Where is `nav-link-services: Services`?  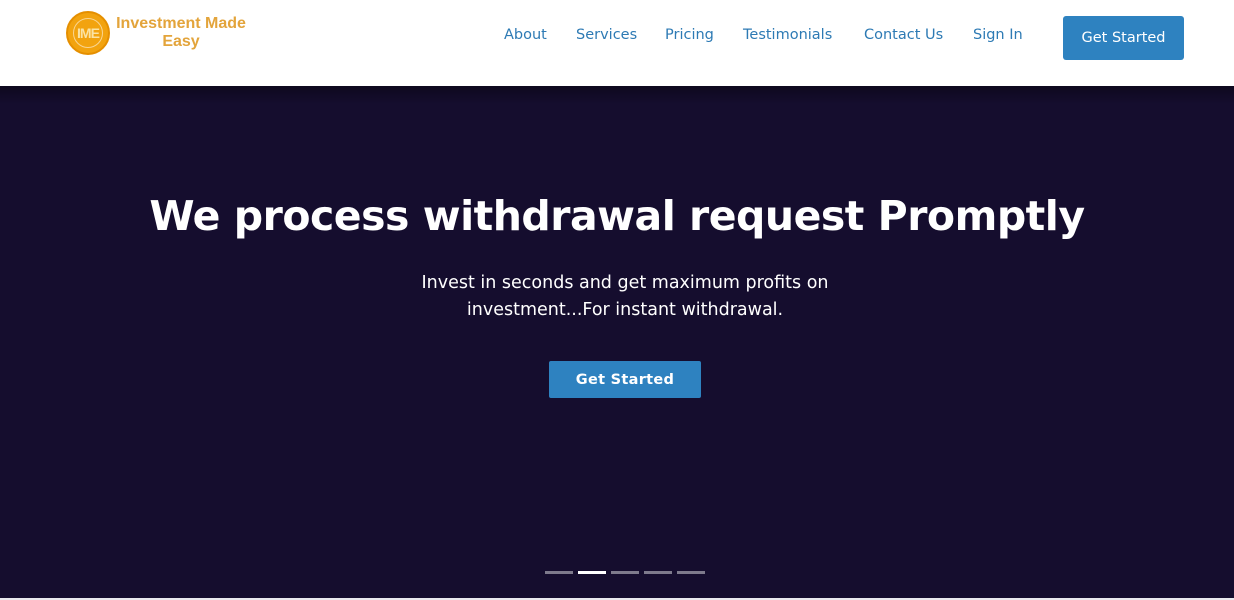 nav-link-services: Services is located at coordinates (606, 35).